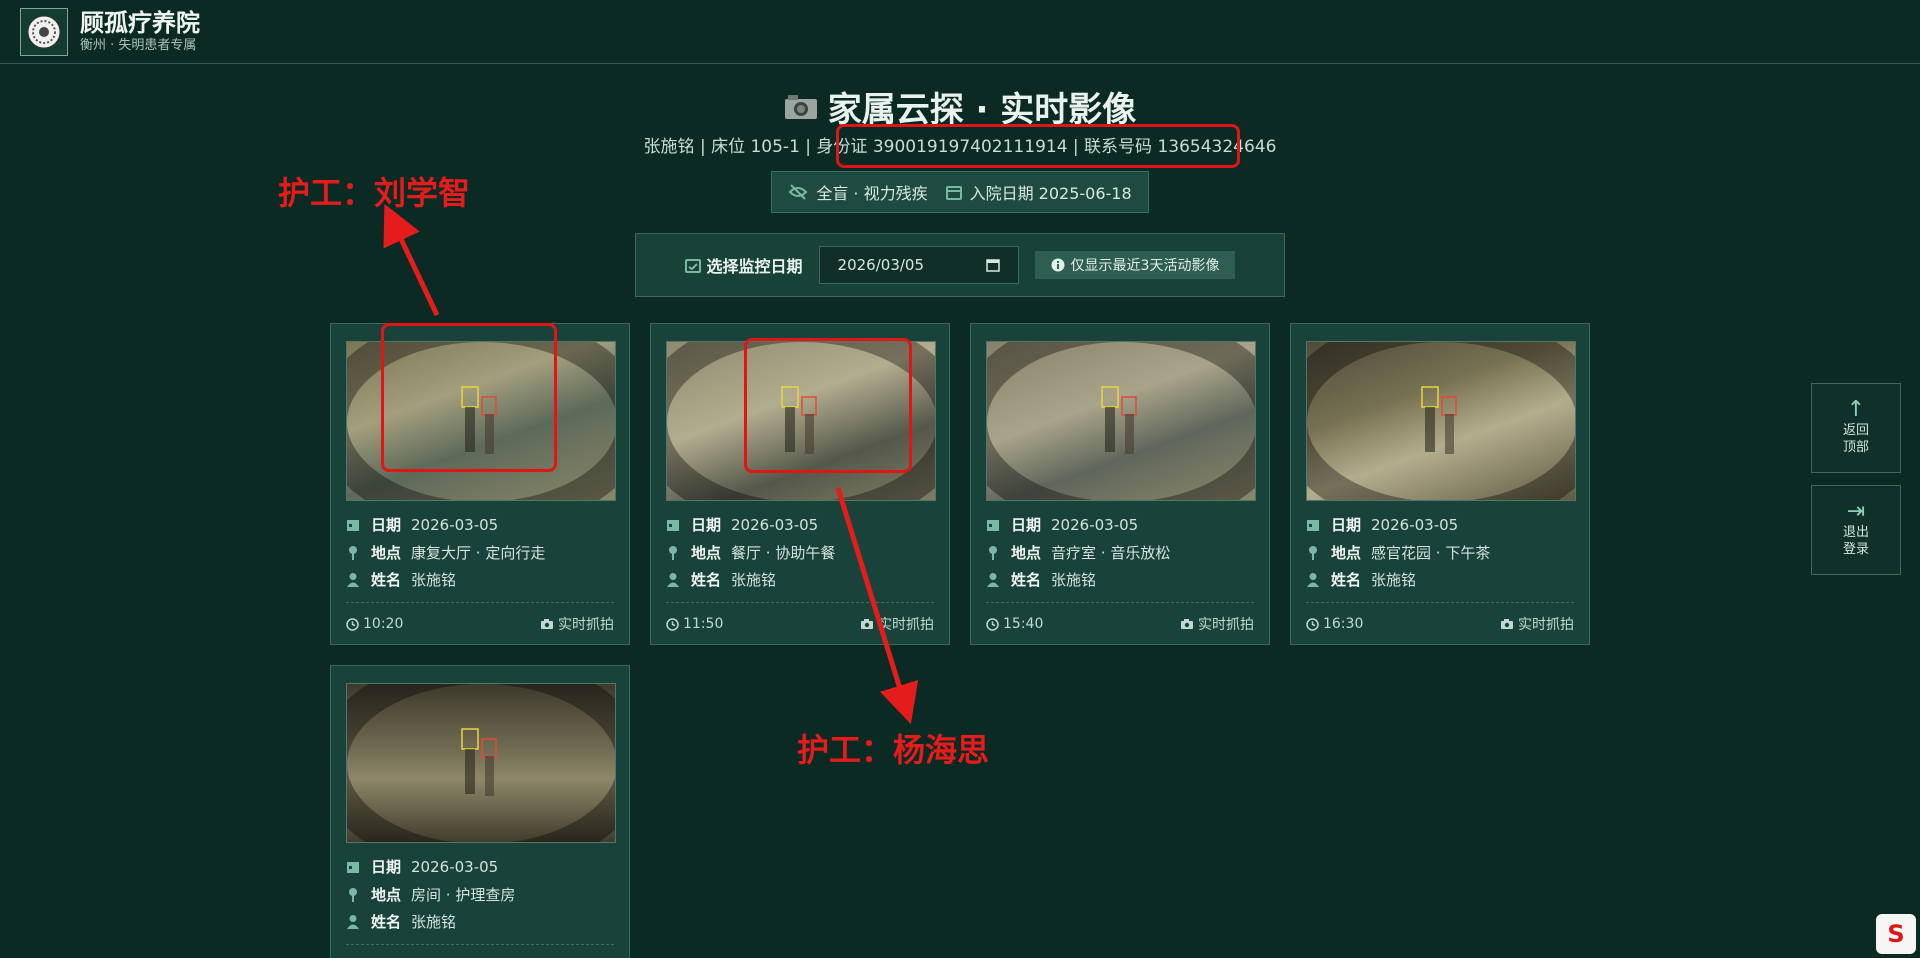 The image size is (1920, 958). Describe the element at coordinates (1856, 511) in the screenshot. I see `sign-out-icon: ⇥` at that location.